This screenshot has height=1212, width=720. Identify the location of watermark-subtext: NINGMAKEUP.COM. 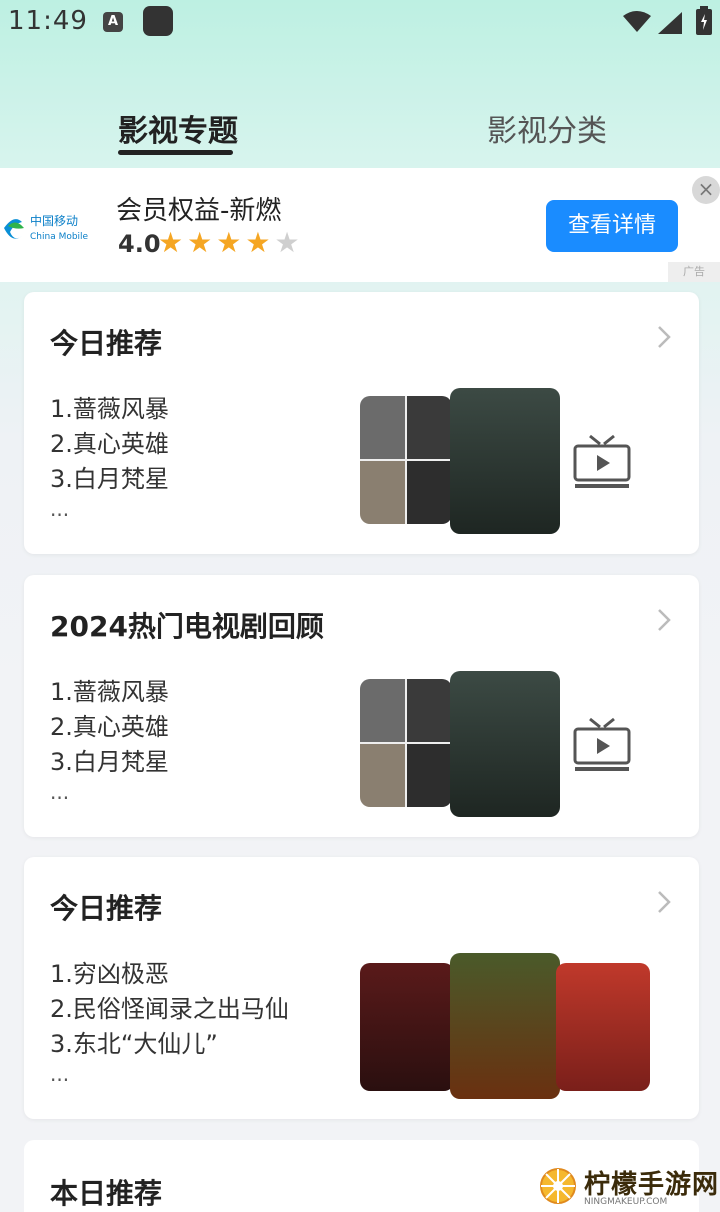
(626, 1202).